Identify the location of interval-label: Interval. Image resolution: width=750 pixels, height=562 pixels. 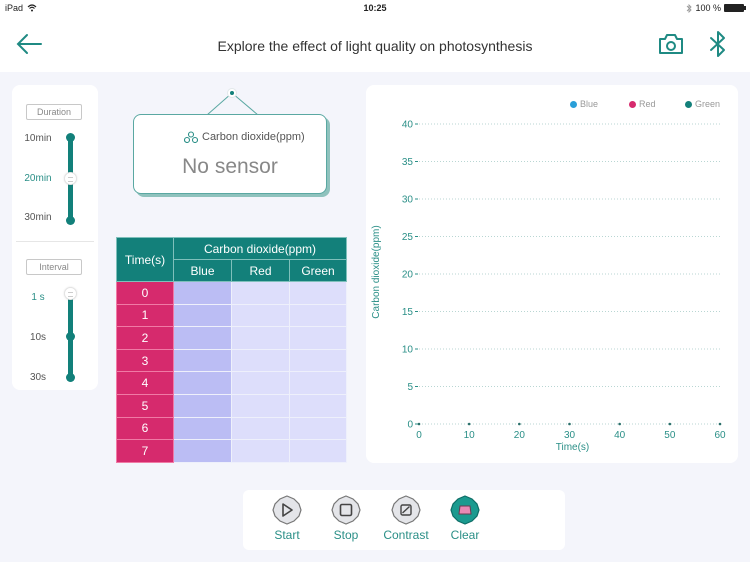
(54, 267).